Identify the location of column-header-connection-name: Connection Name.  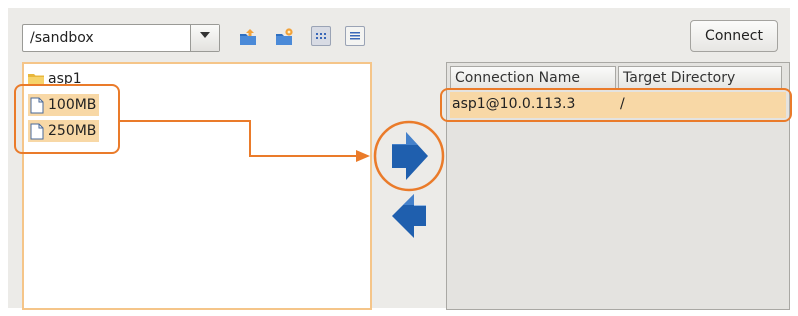
(533, 78).